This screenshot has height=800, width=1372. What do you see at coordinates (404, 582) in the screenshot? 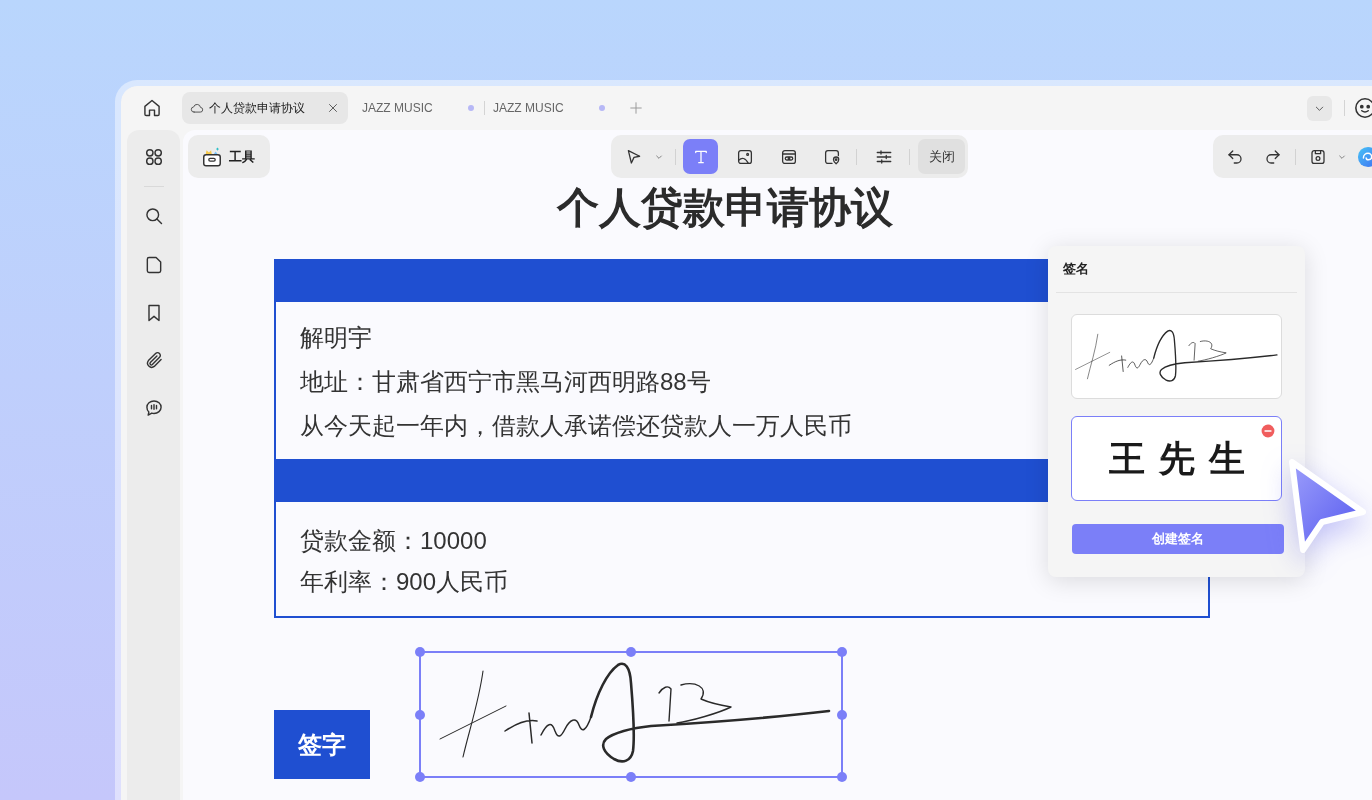
I see `form-text: 年利率：900人民币` at bounding box center [404, 582].